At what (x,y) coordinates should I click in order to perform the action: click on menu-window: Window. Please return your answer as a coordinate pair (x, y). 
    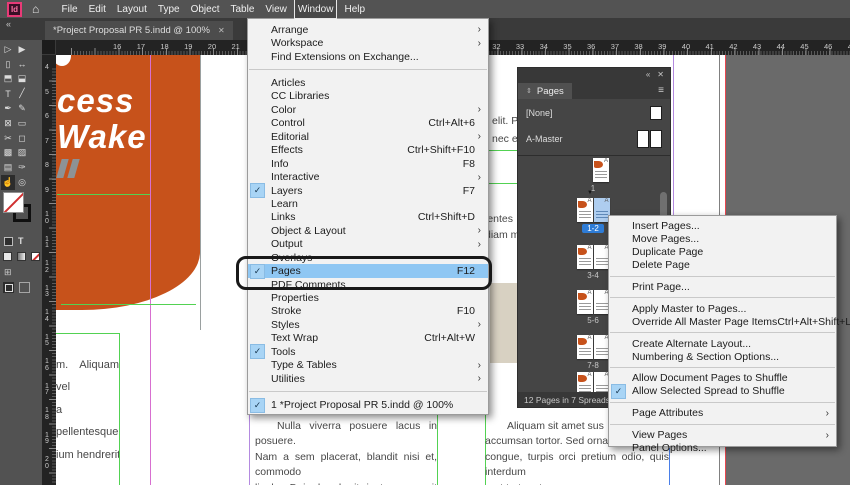
    Looking at the image, I should click on (315, 9).